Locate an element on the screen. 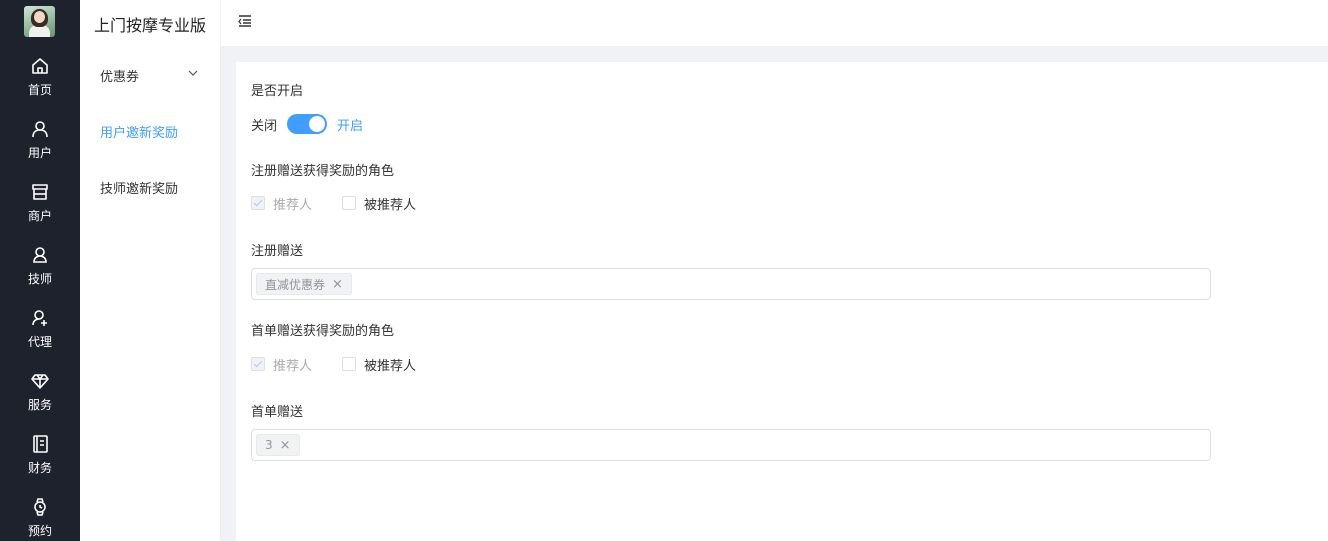  switch-off-text: 关闭 is located at coordinates (264, 124).